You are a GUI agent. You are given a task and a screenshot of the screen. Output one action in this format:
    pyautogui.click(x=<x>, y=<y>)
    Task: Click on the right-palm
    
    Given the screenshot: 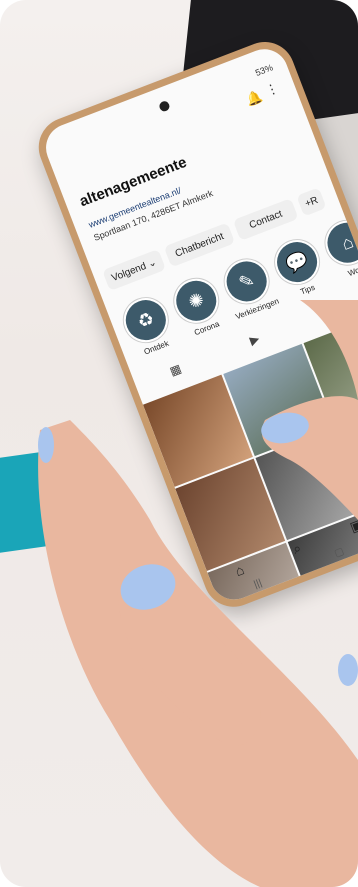 What is the action you would take?
    pyautogui.click(x=329, y=350)
    